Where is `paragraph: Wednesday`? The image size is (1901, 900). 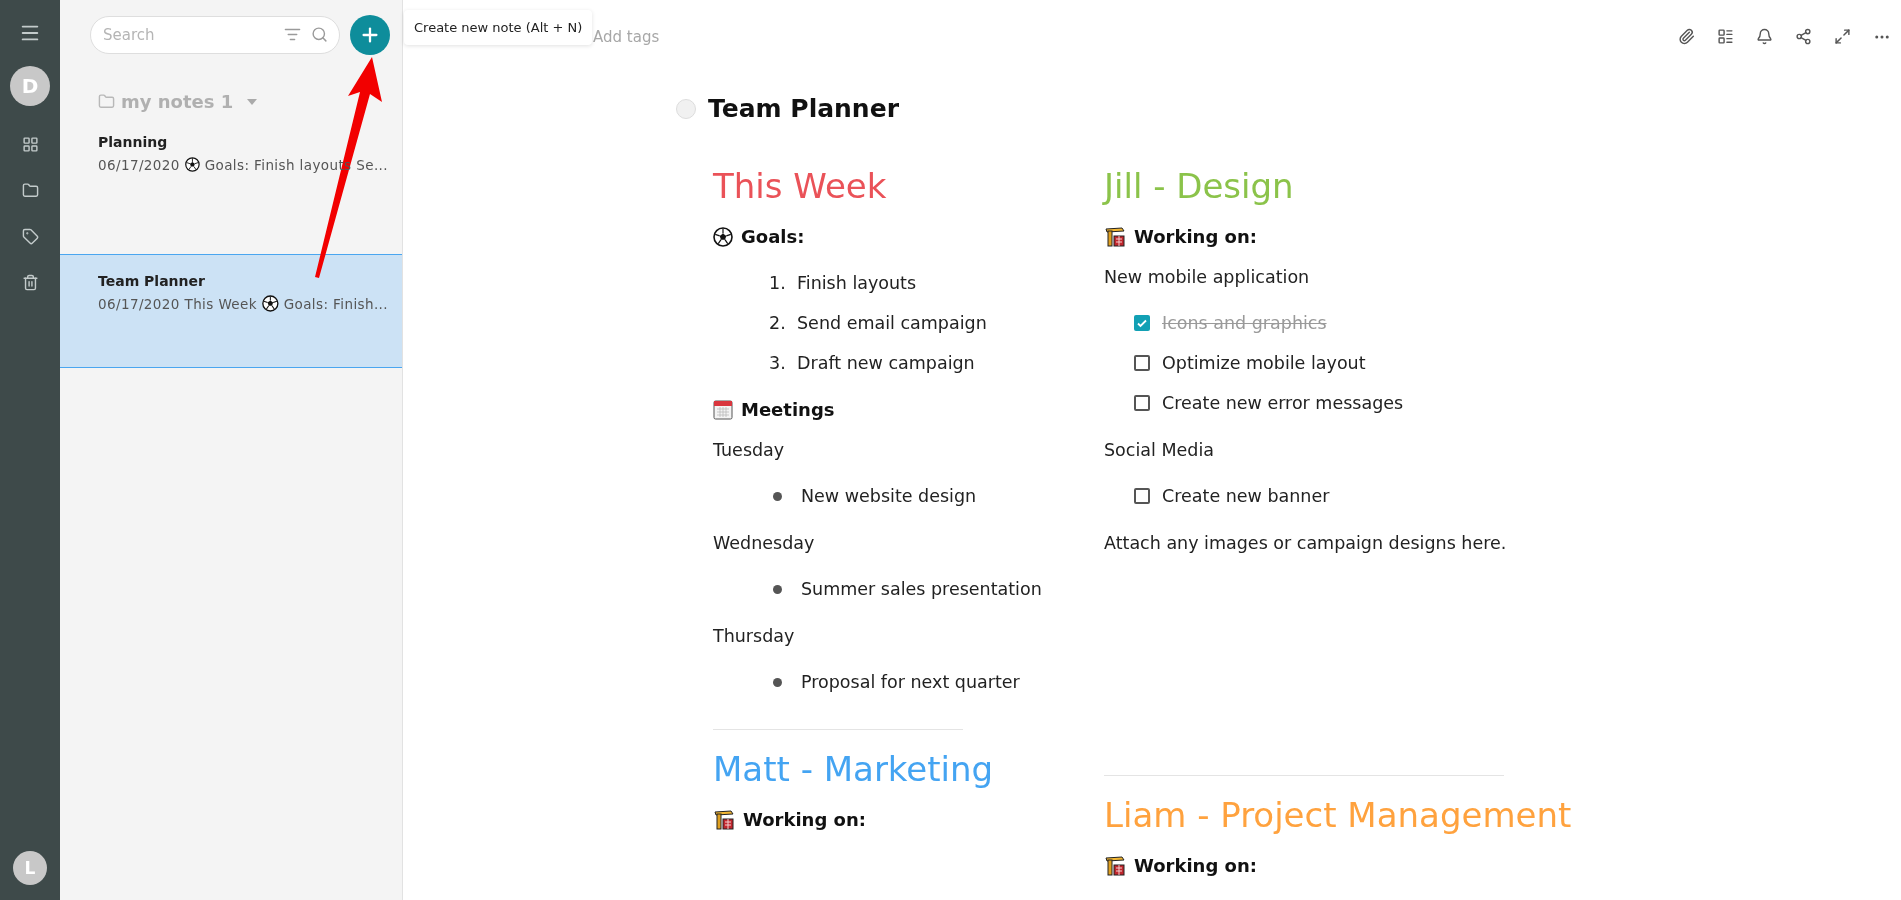
paragraph: Wednesday is located at coordinates (764, 543).